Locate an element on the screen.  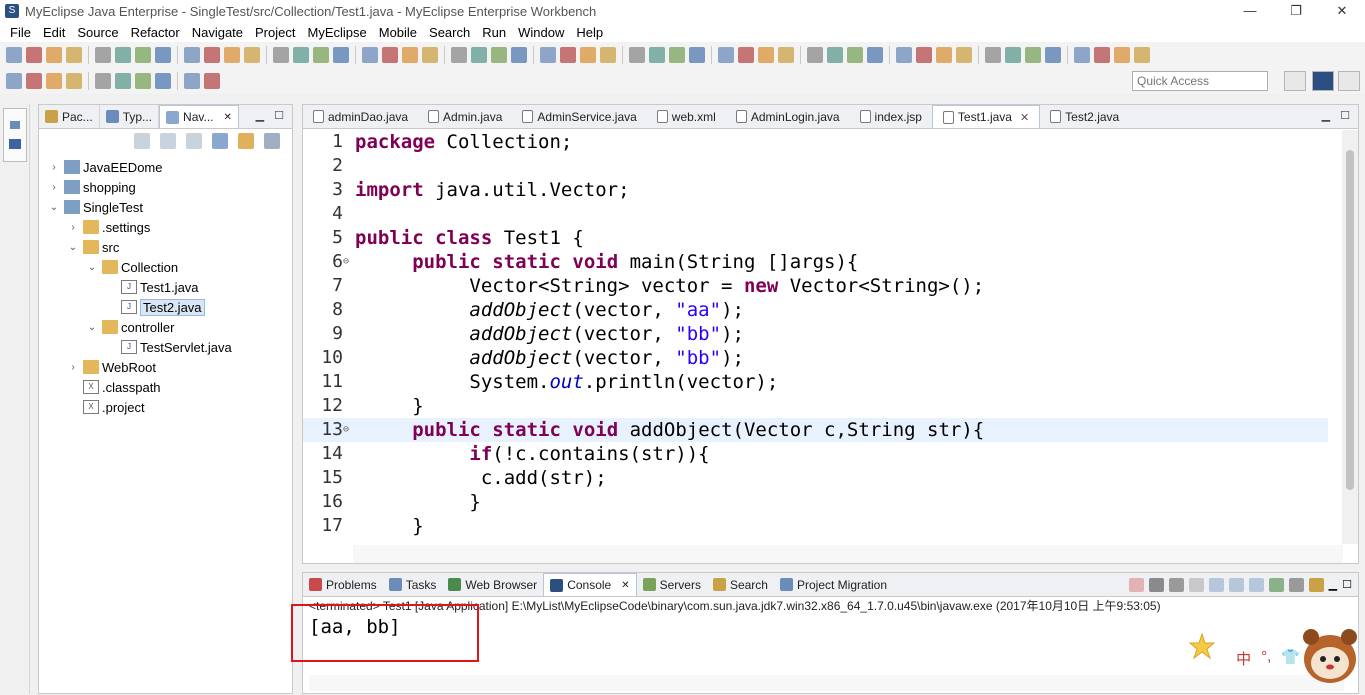
up-icon is located at coordinates (194, 141).